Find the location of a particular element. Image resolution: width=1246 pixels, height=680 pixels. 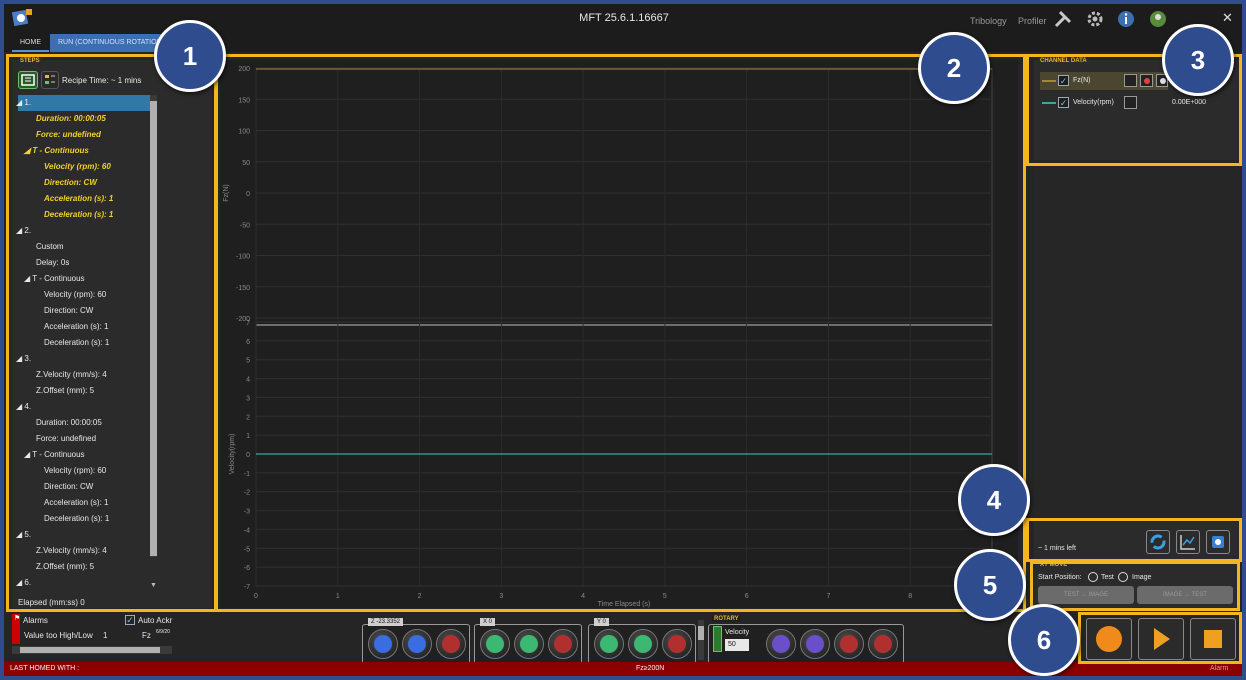

x-axis-label: X 0 is located at coordinates (488, 622).